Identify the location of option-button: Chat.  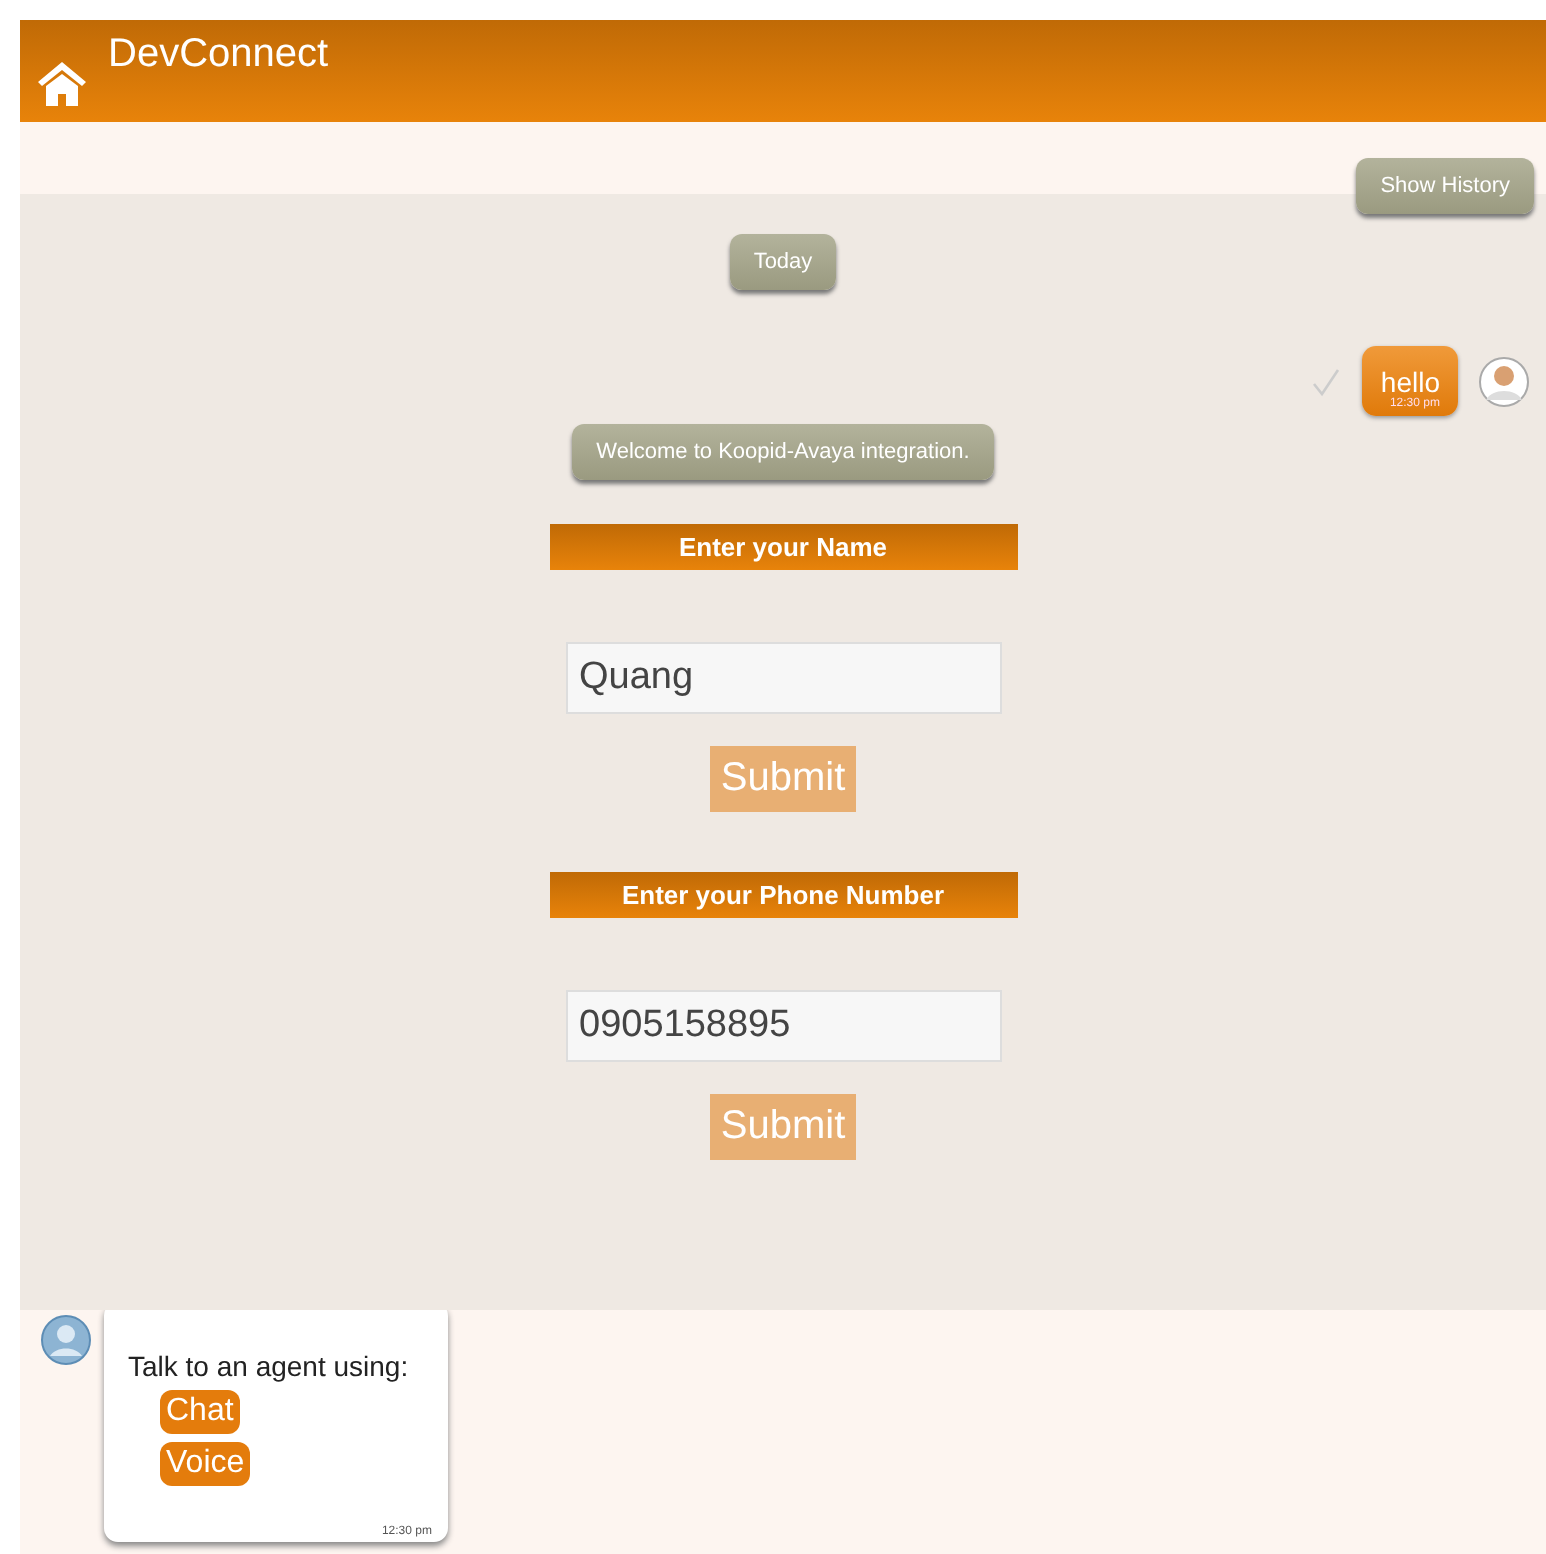
(200, 1412).